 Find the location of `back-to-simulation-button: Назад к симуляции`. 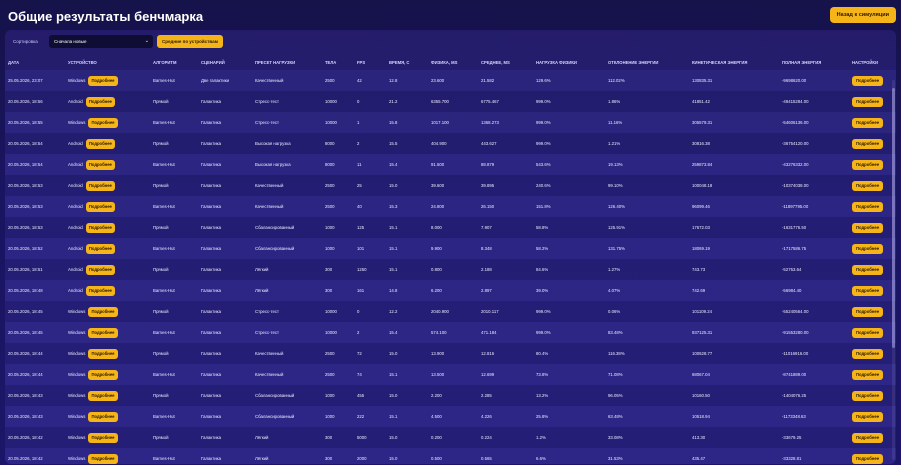

back-to-simulation-button: Назад к симуляции is located at coordinates (862, 15).